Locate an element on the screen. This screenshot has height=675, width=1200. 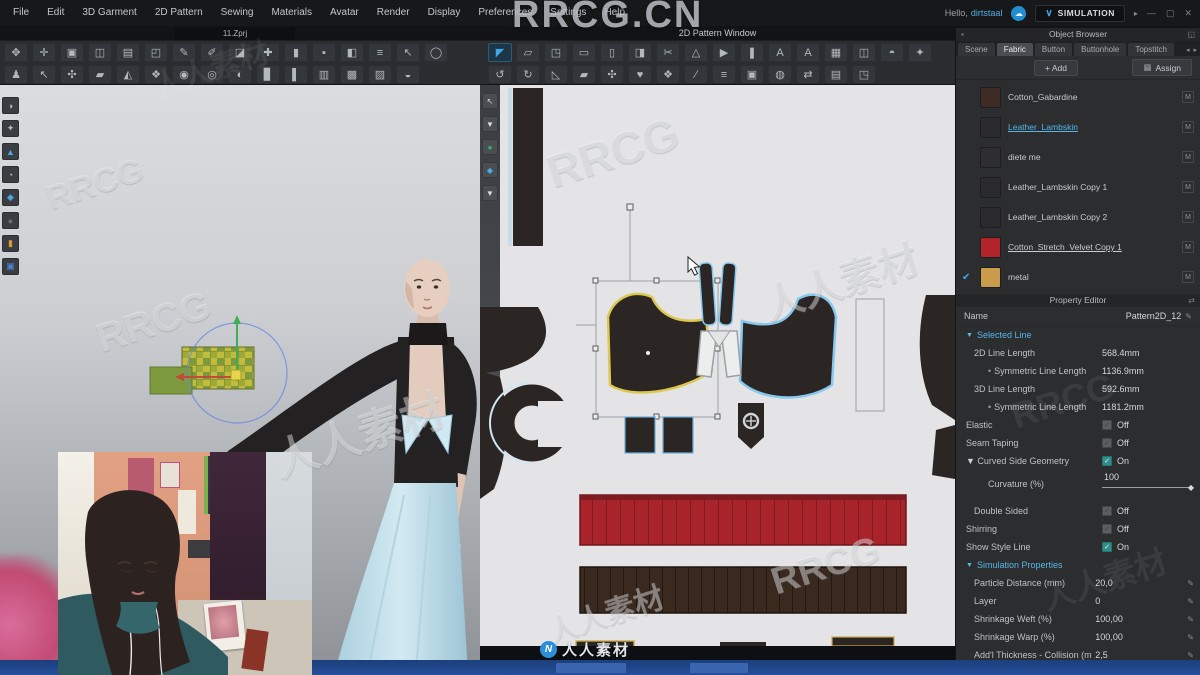
panel-swap-icon: ⇄ is located at coordinates (1191, 300).